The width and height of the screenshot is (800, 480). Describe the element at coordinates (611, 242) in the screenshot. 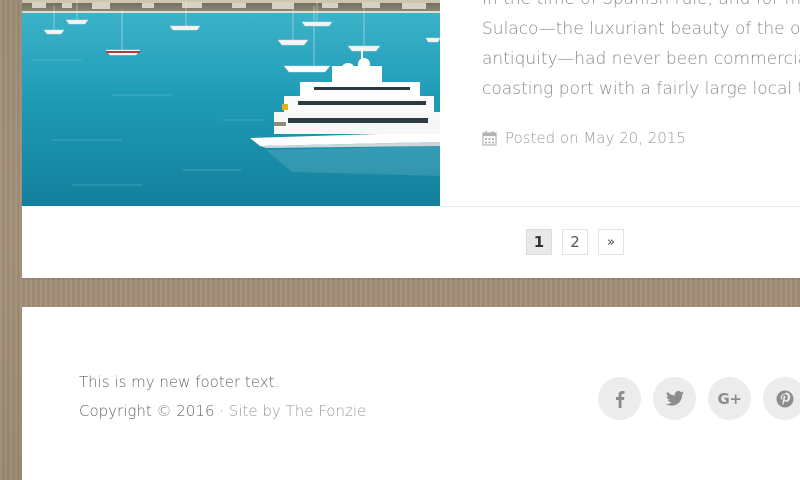

I see `next-page-link: »` at that location.